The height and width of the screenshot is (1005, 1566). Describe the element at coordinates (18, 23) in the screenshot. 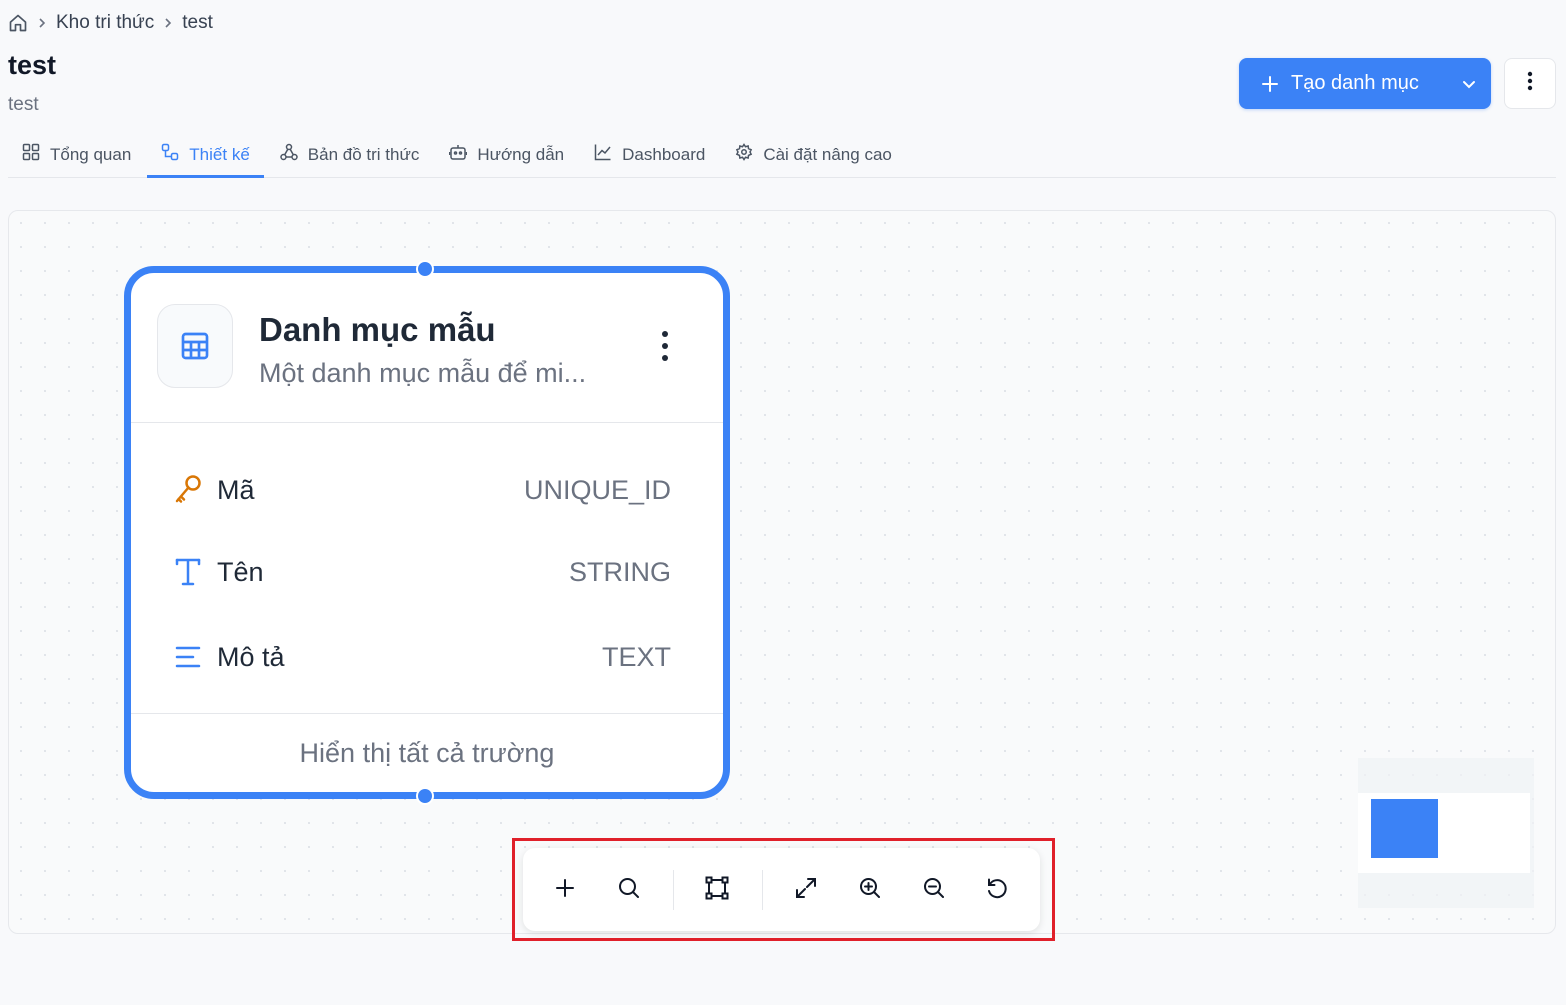

I see `home-icon` at that location.